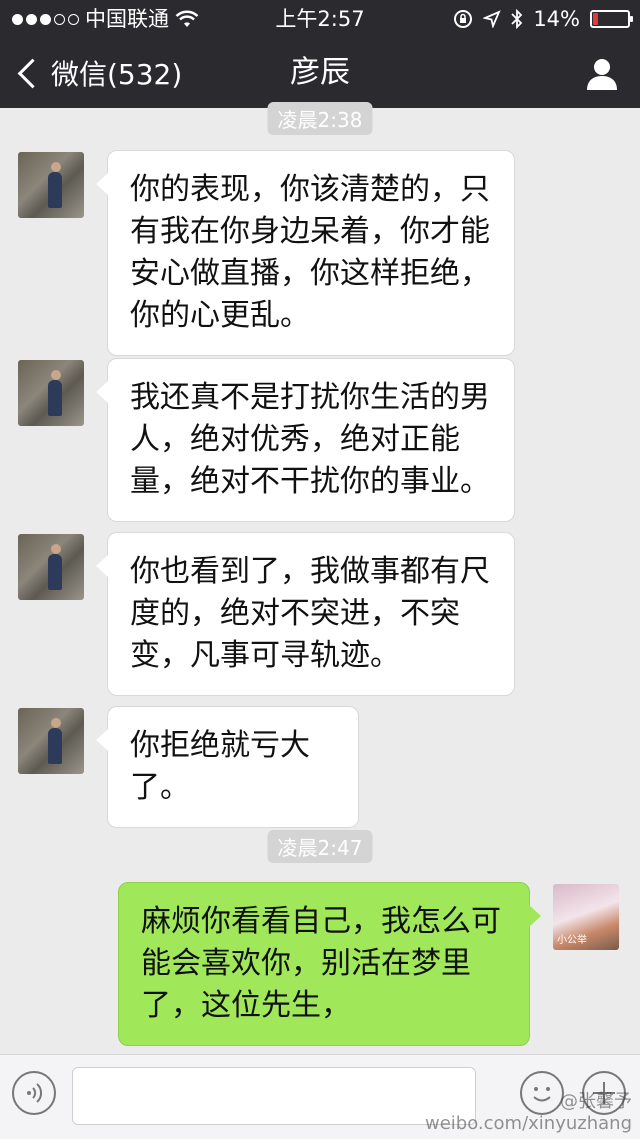 The height and width of the screenshot is (1139, 640). I want to click on battery-icon, so click(611, 19).